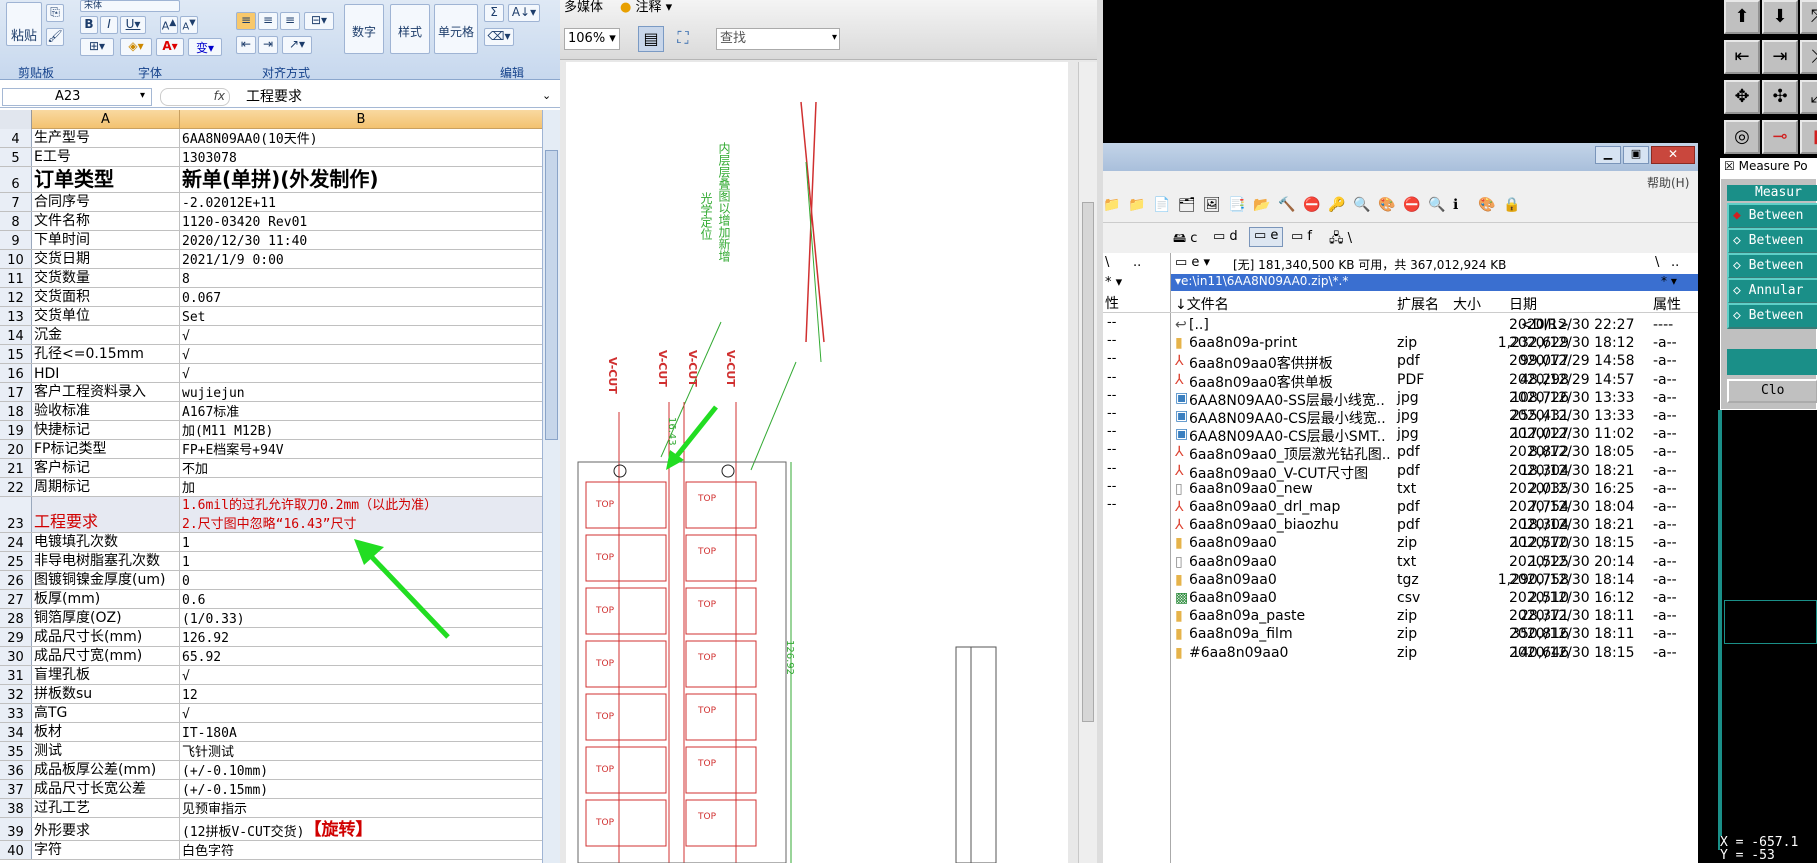 The height and width of the screenshot is (863, 1817). I want to click on col-size: 大小, so click(1467, 304).